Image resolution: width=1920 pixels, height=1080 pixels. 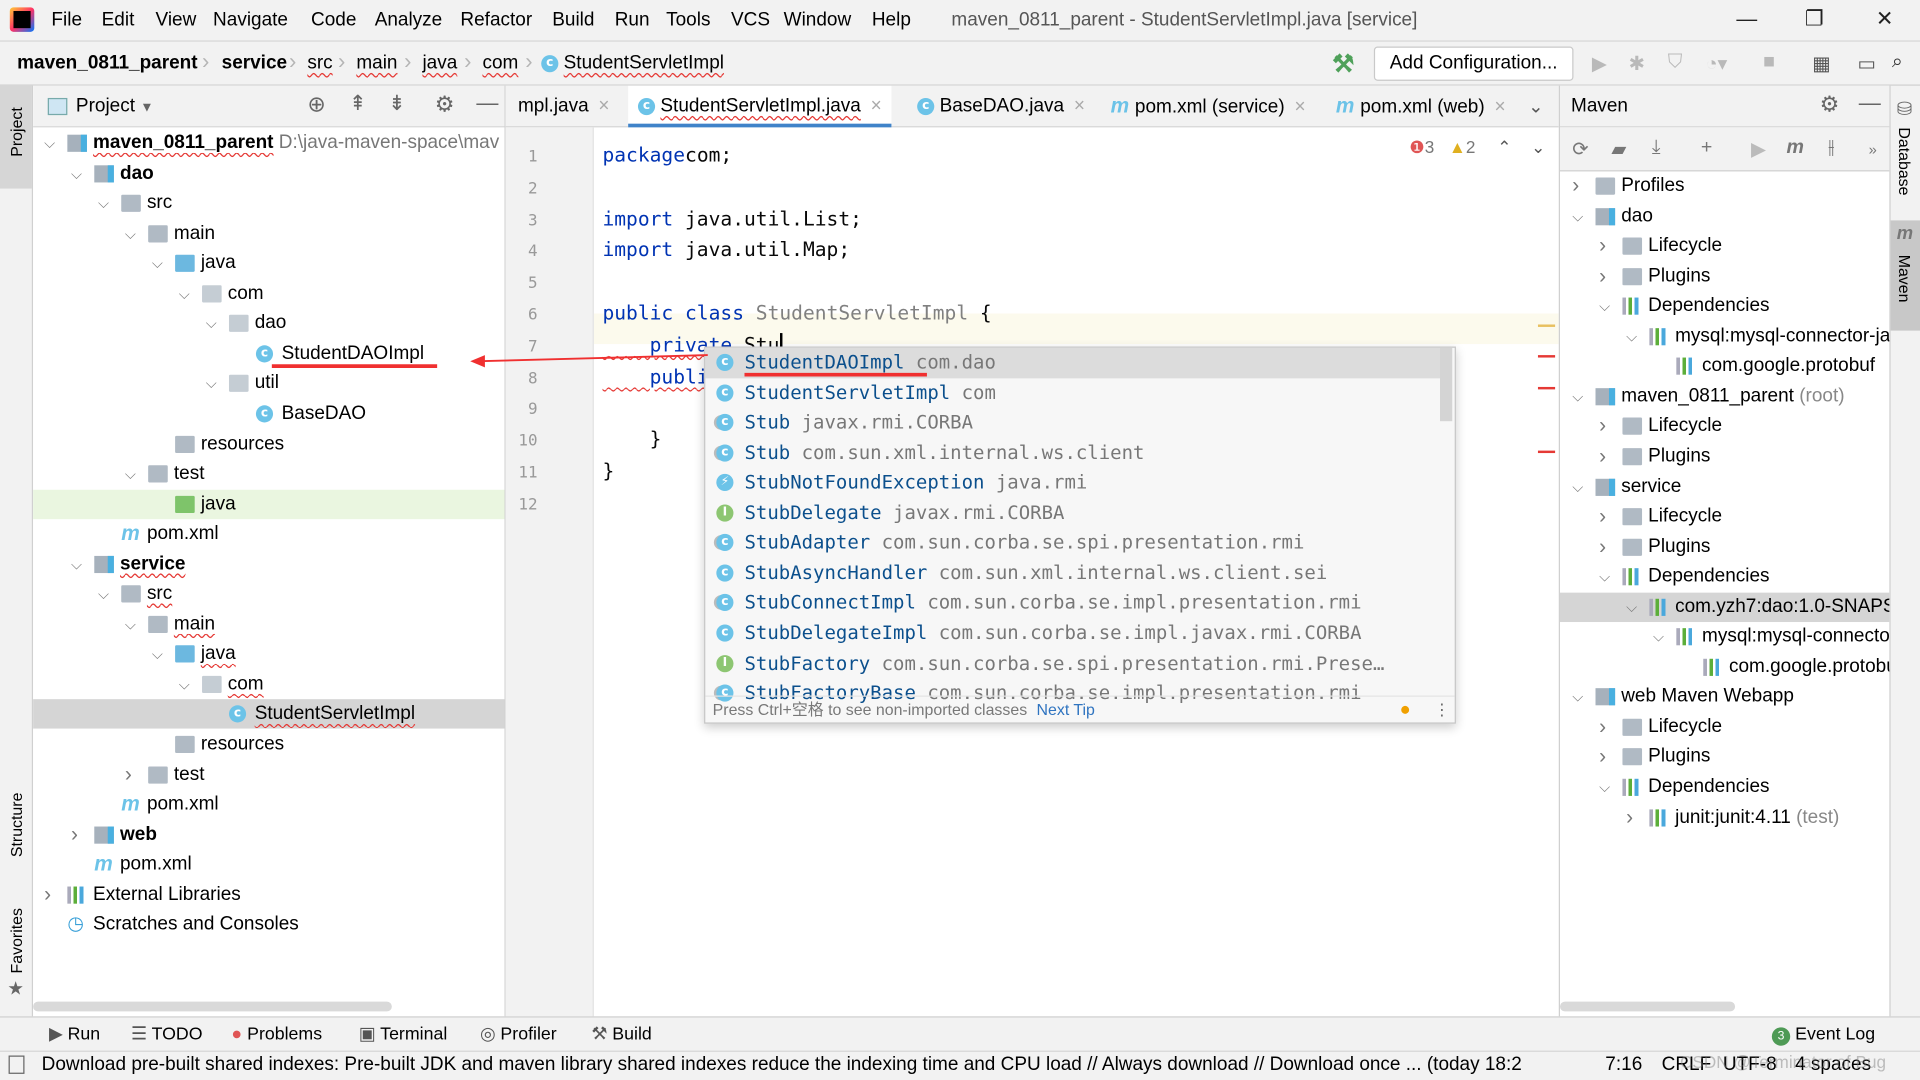 What do you see at coordinates (760, 106) in the screenshot?
I see `tab-studentservletimpl-java: c StudentServletImpl.java ×` at bounding box center [760, 106].